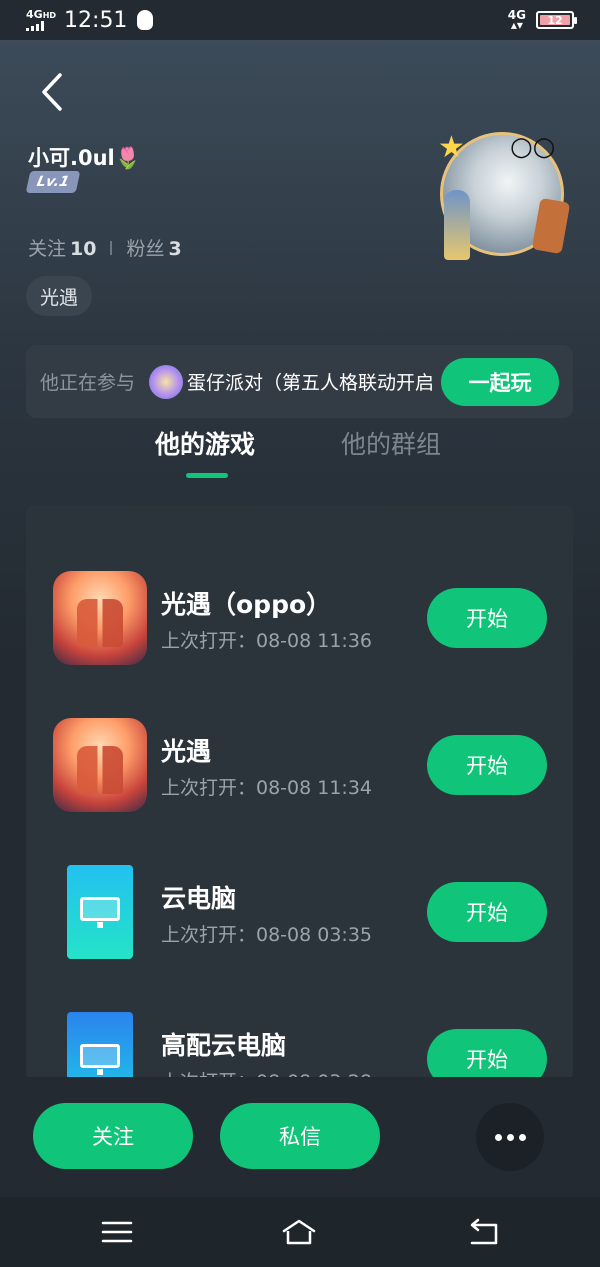 This screenshot has width=600, height=1267. What do you see at coordinates (207, 475) in the screenshot?
I see `active-tab-indicator` at bounding box center [207, 475].